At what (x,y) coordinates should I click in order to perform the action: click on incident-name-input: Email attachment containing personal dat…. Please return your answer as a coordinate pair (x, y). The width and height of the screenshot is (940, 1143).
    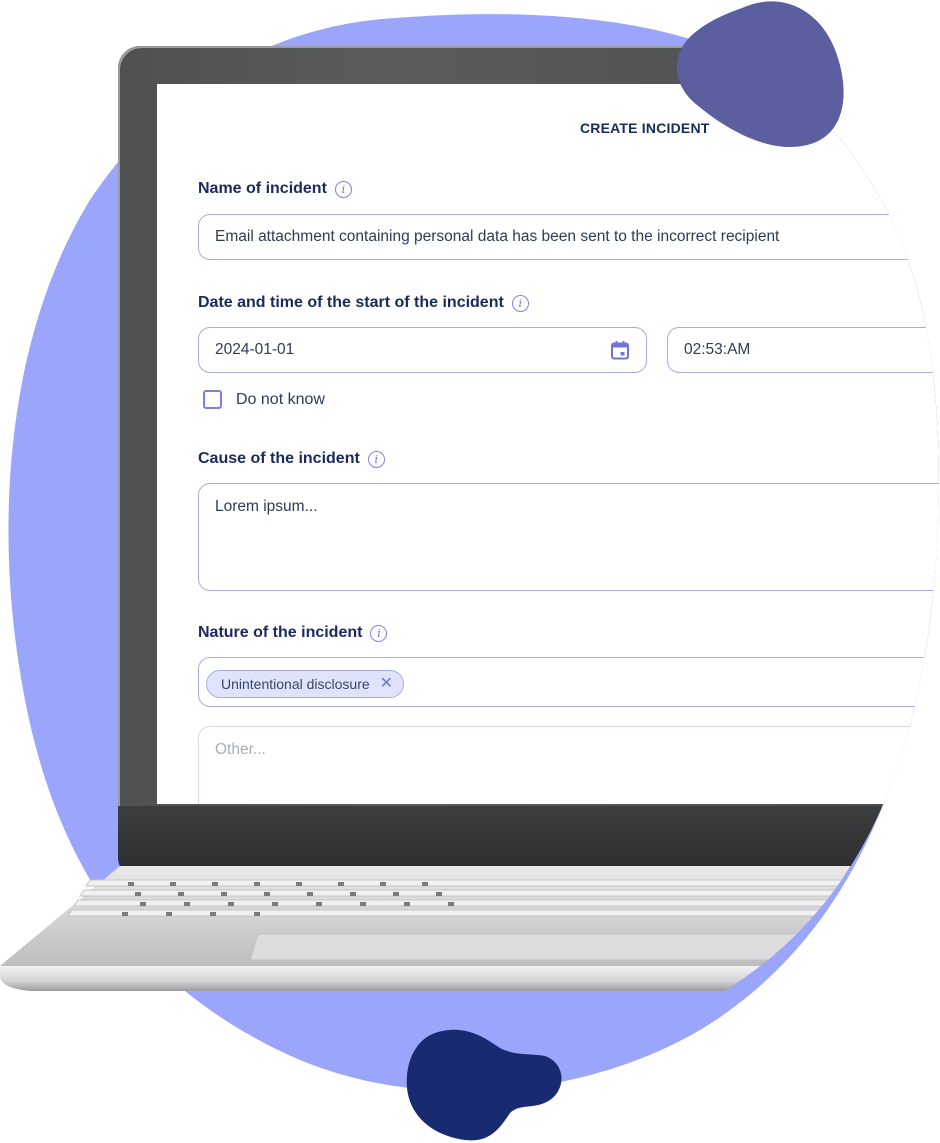
    Looking at the image, I should click on (569, 237).